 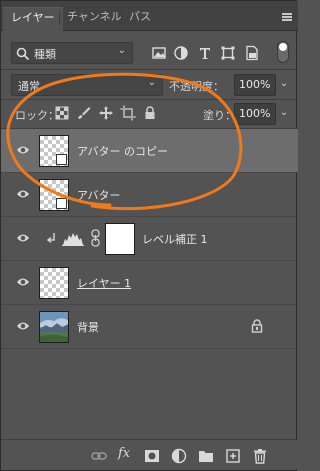 I want to click on opacity-label: 不透明度：, so click(x=196, y=86).